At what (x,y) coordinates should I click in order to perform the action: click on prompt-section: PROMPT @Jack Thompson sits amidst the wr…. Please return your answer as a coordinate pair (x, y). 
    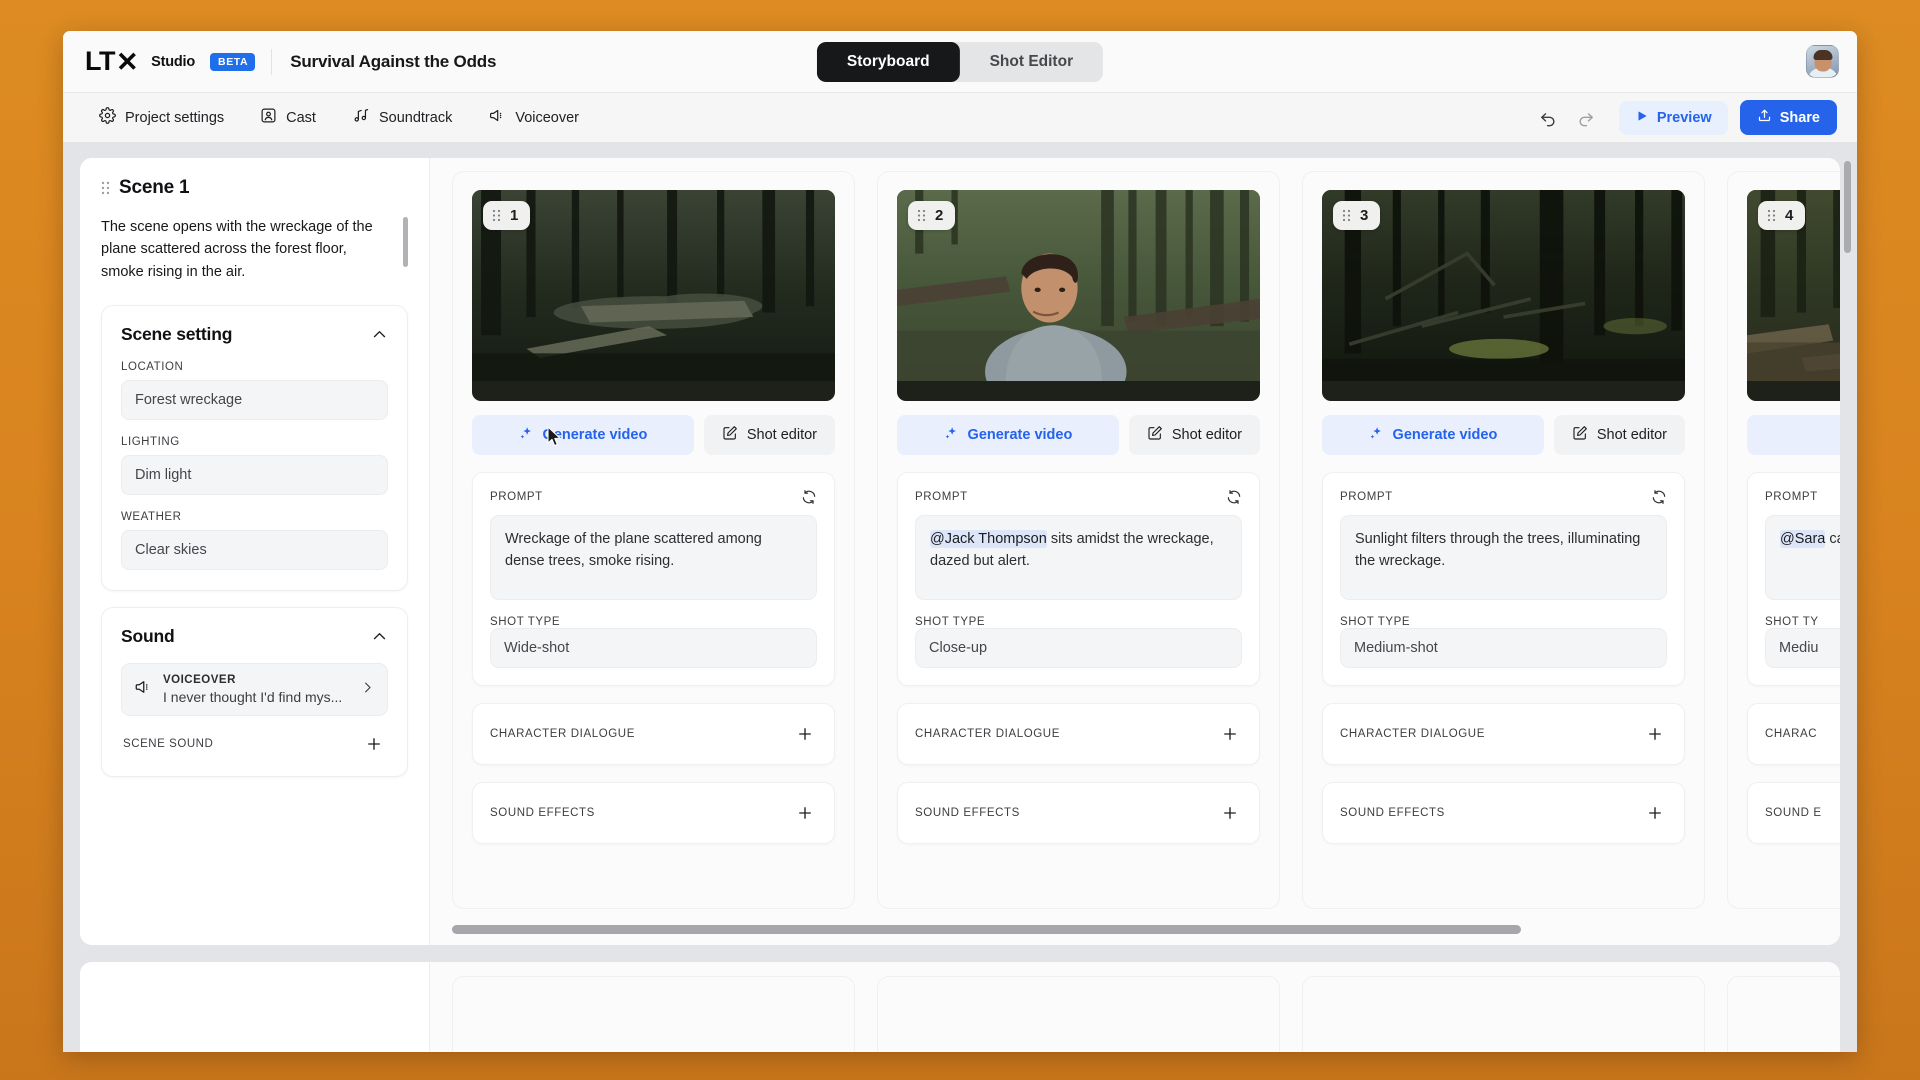
    Looking at the image, I should click on (1078, 579).